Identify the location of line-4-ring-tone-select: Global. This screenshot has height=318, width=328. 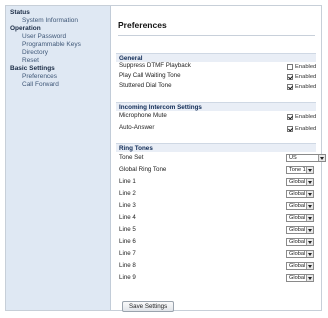
(300, 218).